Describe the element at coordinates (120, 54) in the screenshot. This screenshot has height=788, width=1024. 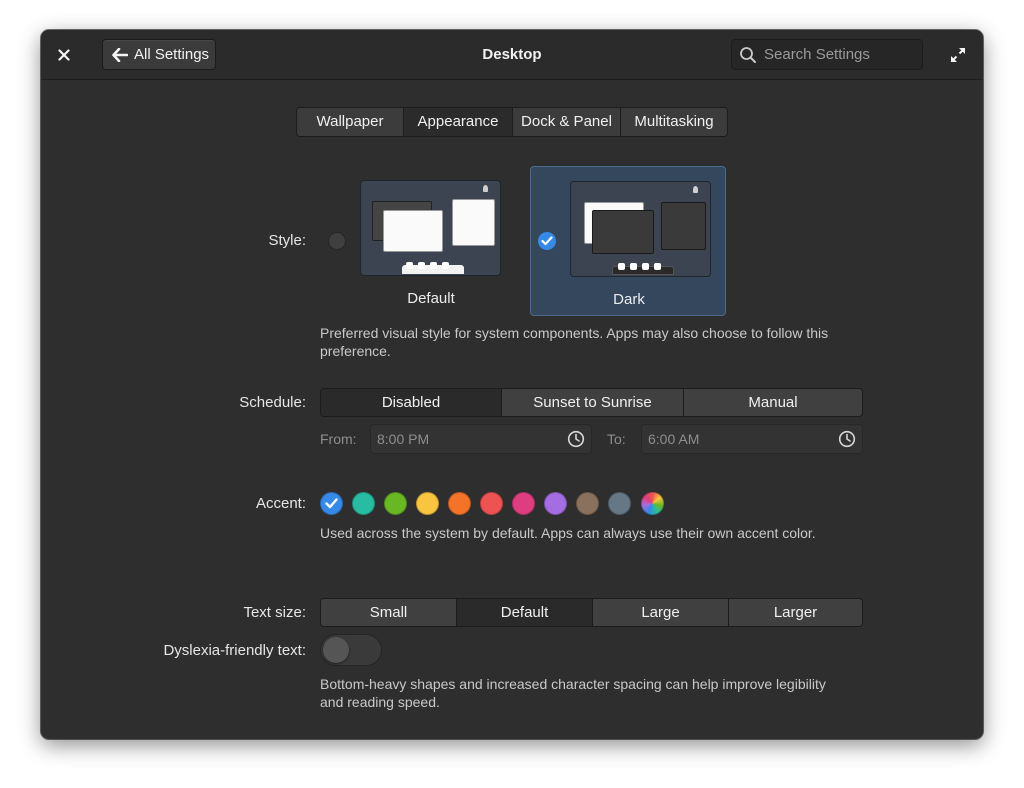
I see `arrow-left-icon` at that location.